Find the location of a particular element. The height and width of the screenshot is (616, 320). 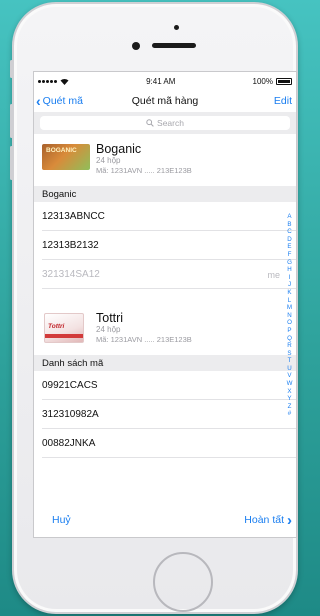

code-value: 321314SA12 is located at coordinates (71, 274).